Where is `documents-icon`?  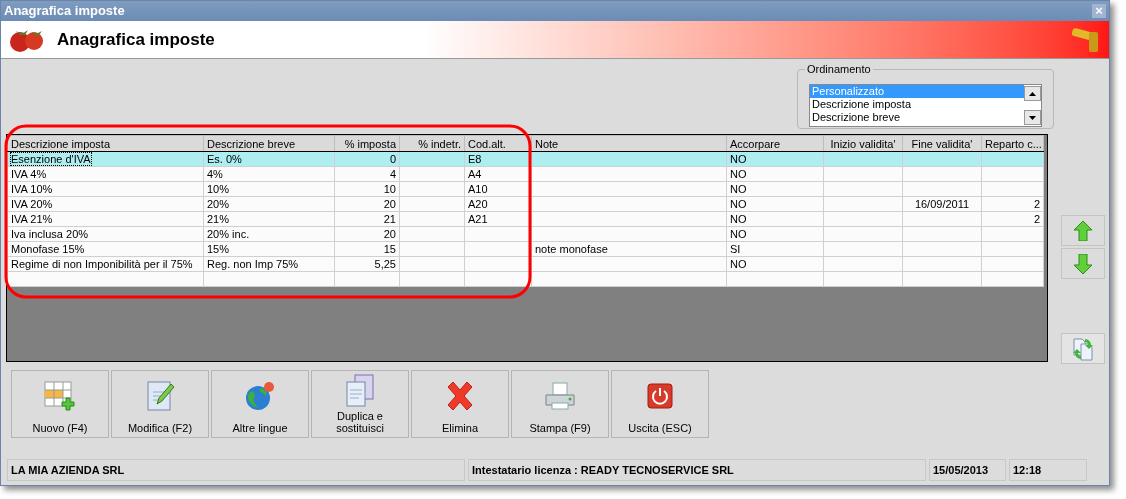 documents-icon is located at coordinates (360, 390).